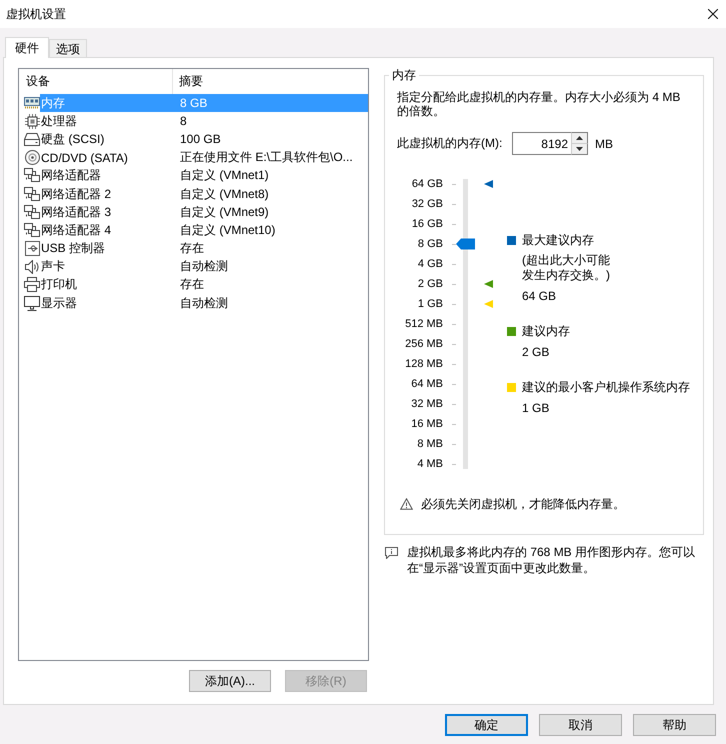 The width and height of the screenshot is (726, 744). I want to click on legend-value: 1 GB, so click(536, 408).